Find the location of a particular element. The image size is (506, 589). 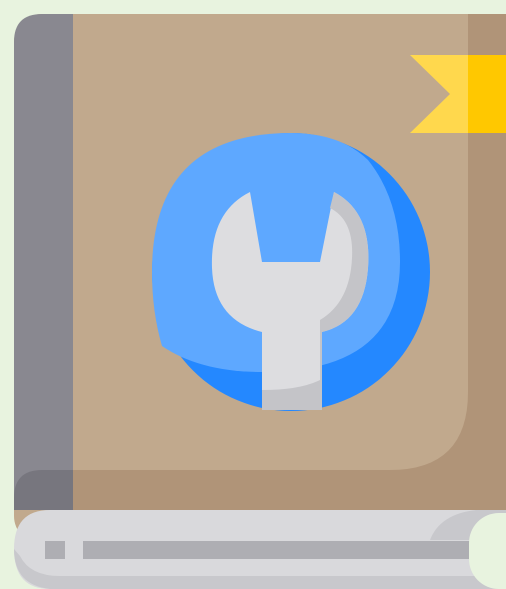

page-line-short is located at coordinates (55, 550).